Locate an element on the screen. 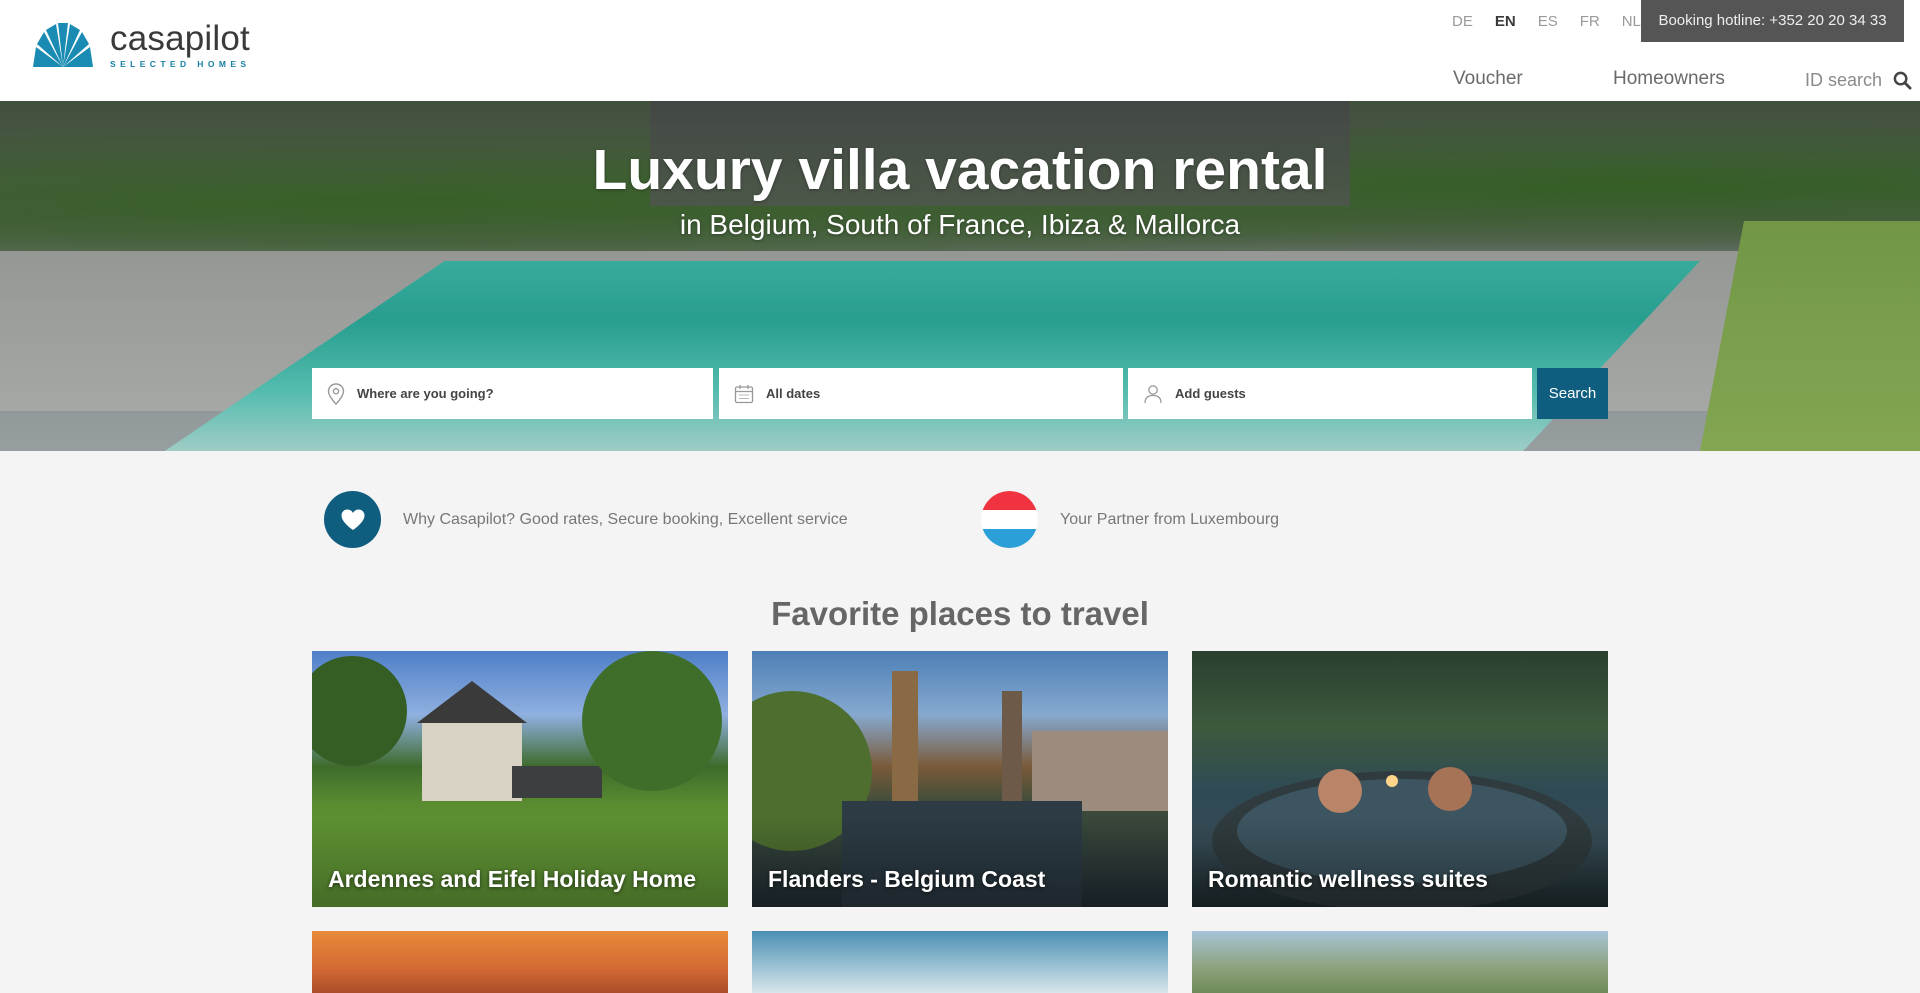  nav-homeowners: Homeowners is located at coordinates (1669, 83).